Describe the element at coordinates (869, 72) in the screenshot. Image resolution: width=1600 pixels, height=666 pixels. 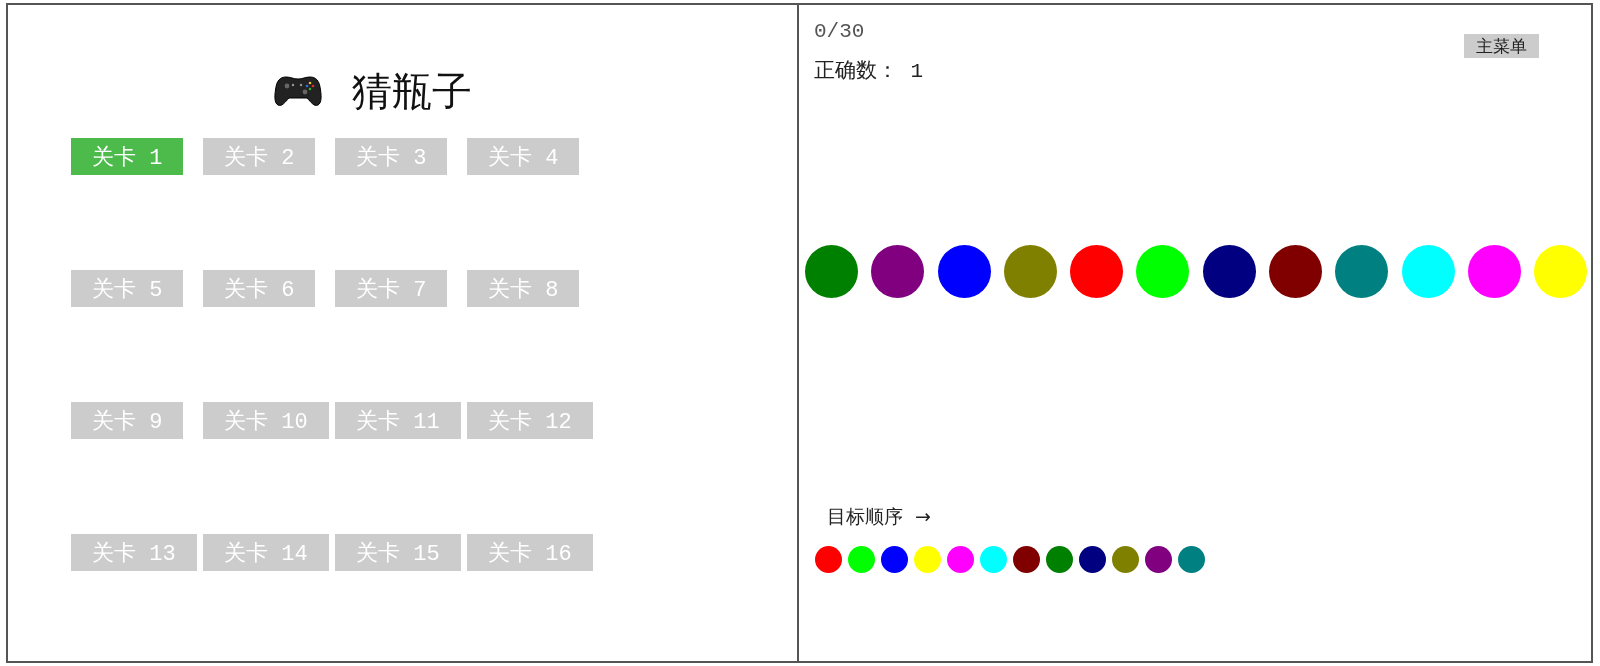
I see `correct-count: 正确数： 1` at that location.